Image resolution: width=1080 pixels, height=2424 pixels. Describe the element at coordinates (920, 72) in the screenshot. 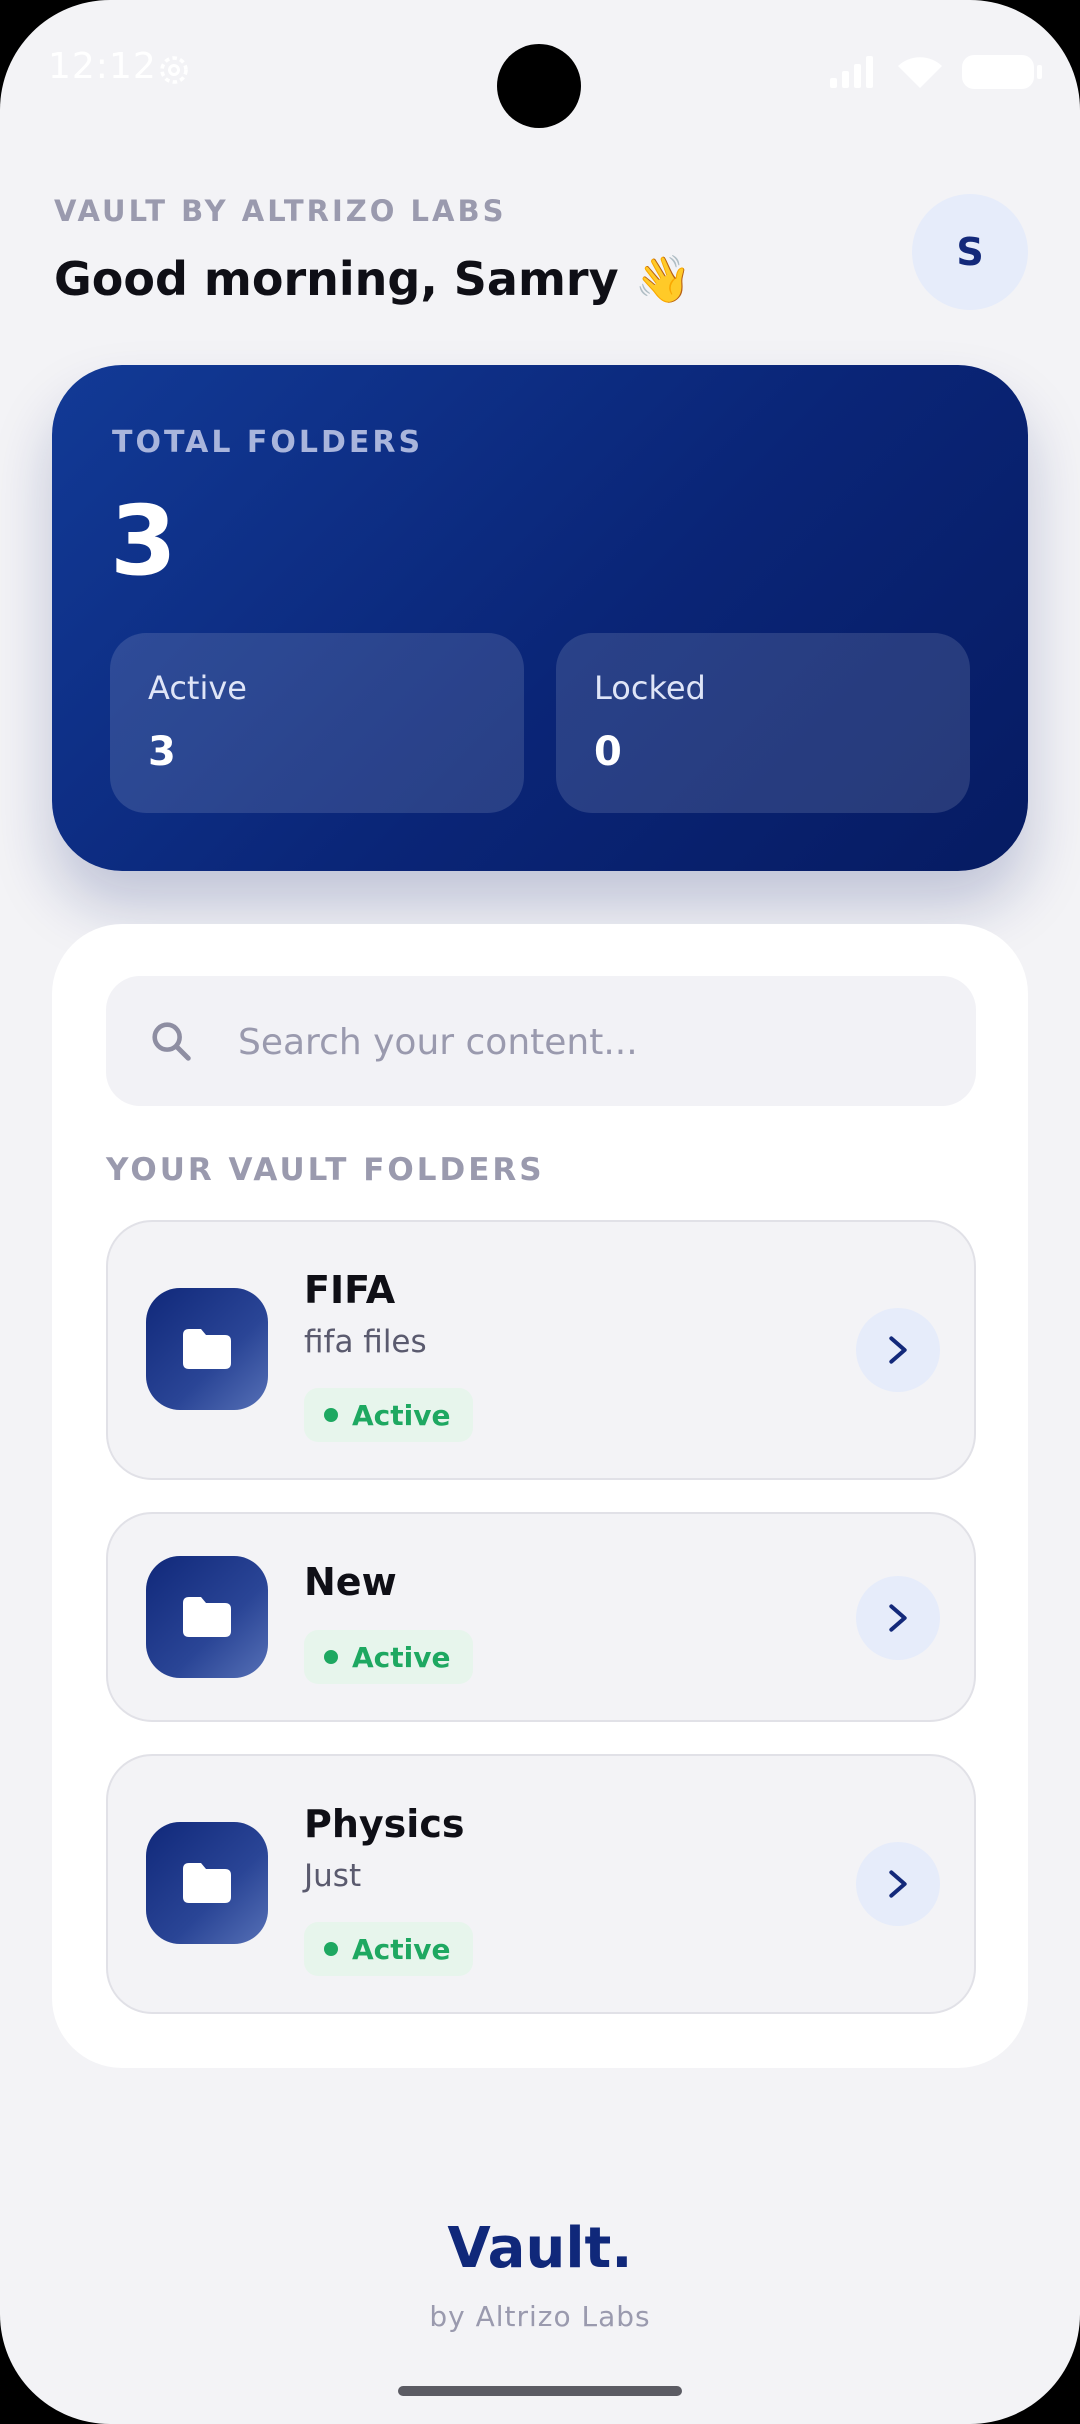

I see `wifi-icon` at that location.